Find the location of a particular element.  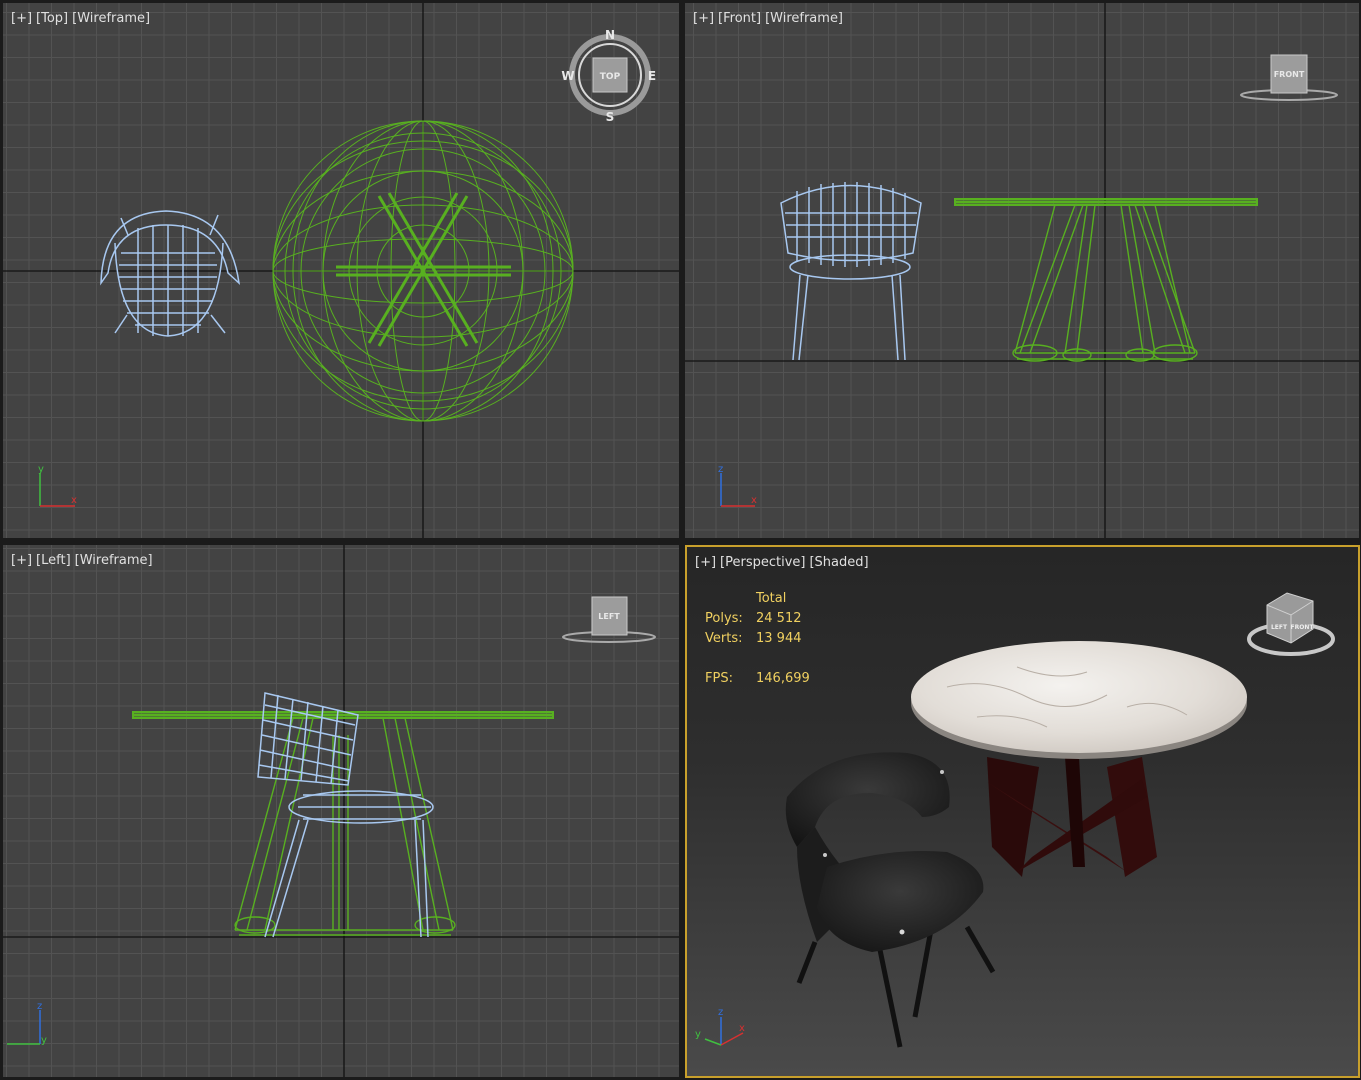

axis-tripod-front: z x is located at coordinates (737, 485).